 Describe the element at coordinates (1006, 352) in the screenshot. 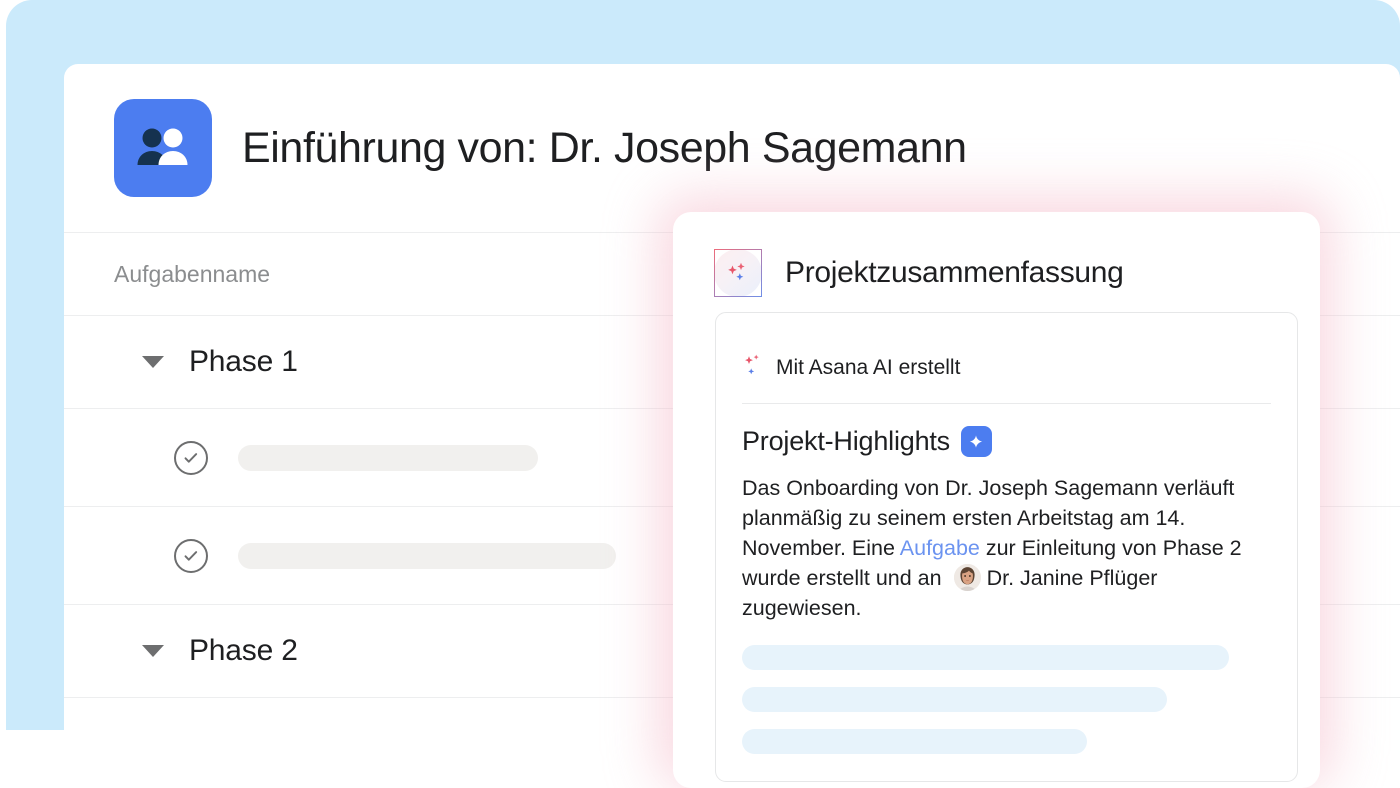

I see `ai-attribution: Mit Asana AI erstellt` at that location.